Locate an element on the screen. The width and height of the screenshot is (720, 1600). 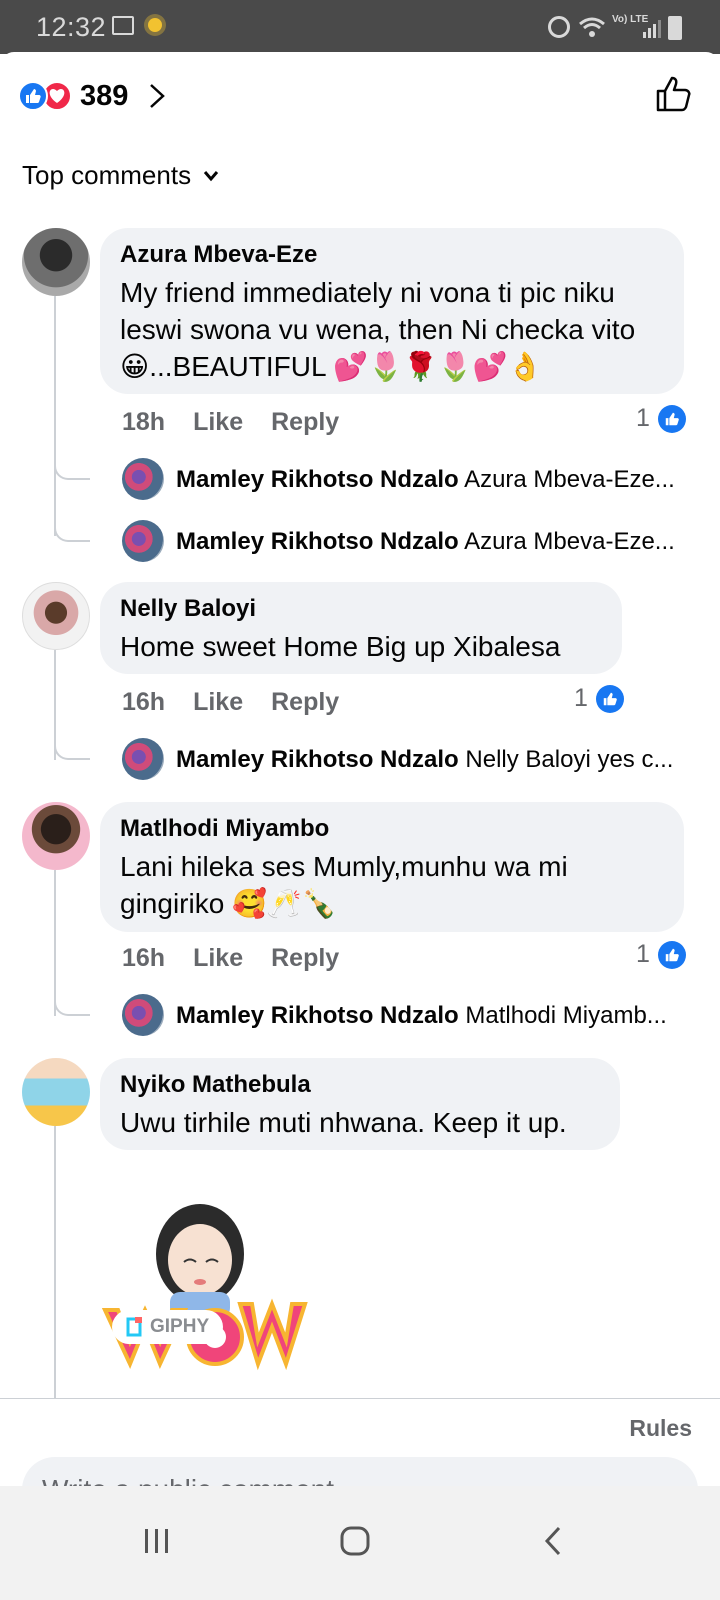
comment-author: Matlhodi Miyambo is located at coordinates (392, 829).